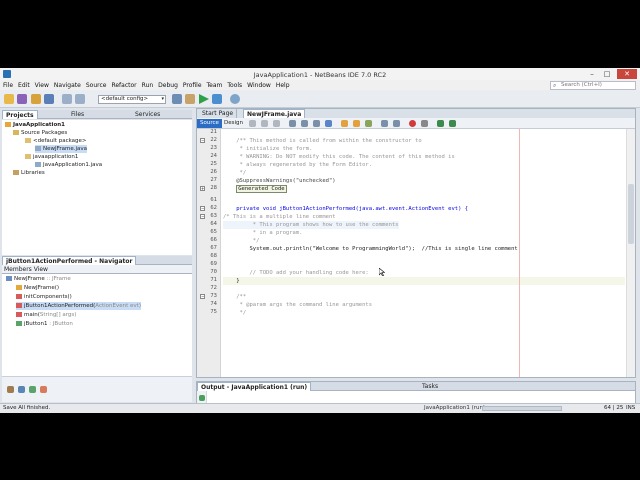 The image size is (640, 480). What do you see at coordinates (581, 85) in the screenshot?
I see `search-placeholder: Search (Ctrl+I)` at bounding box center [581, 85].